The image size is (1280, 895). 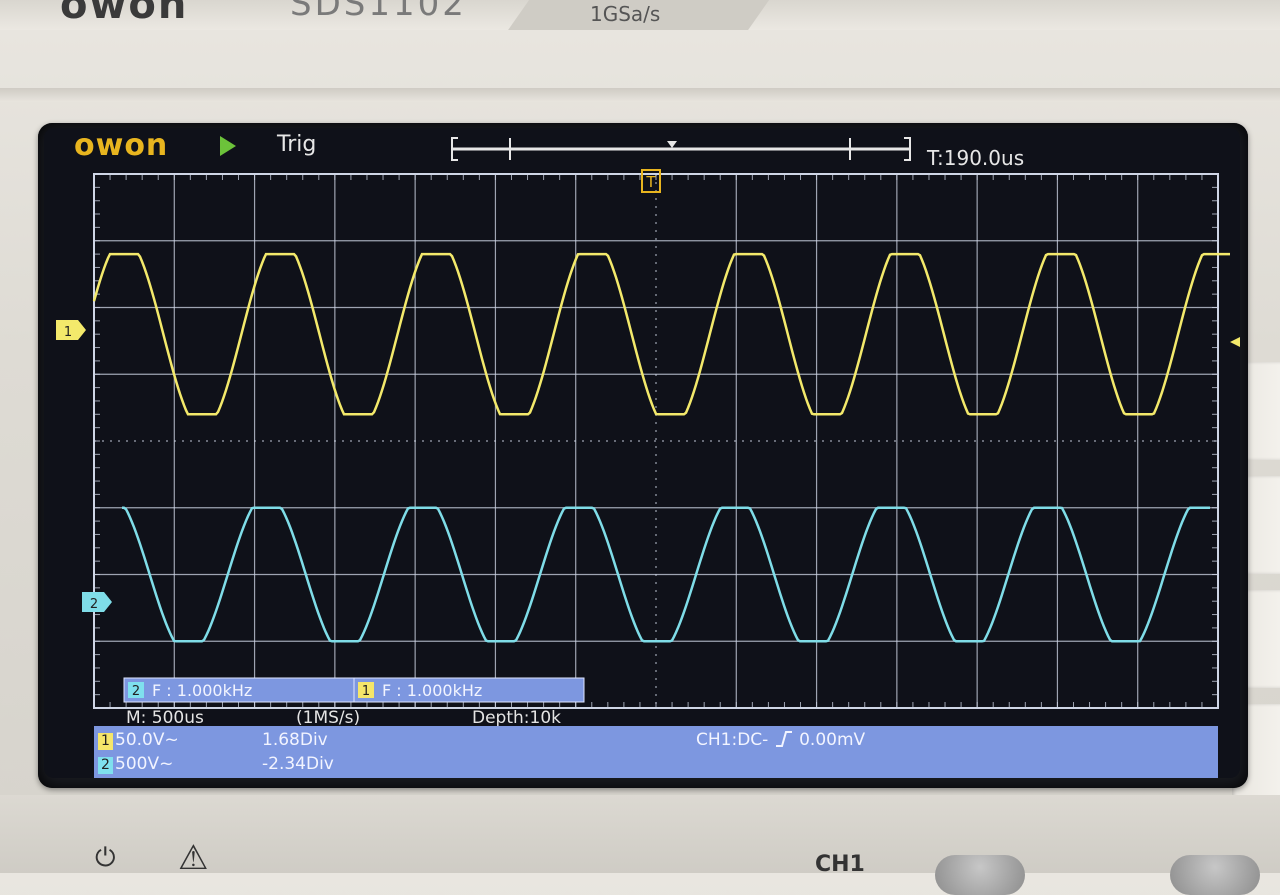 What do you see at coordinates (840, 864) in the screenshot?
I see `panel-ch1-label: CH1` at bounding box center [840, 864].